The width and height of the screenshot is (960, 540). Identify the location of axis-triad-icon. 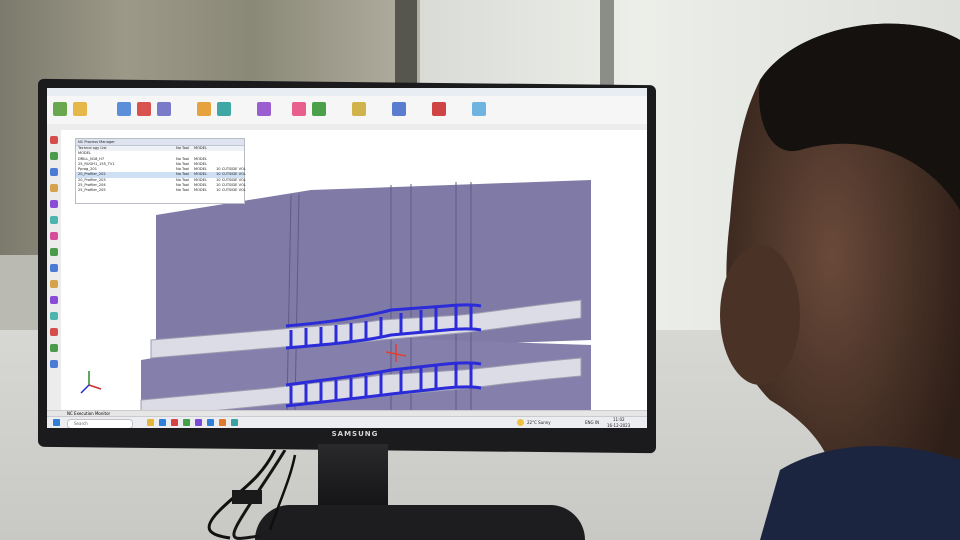
(91, 382).